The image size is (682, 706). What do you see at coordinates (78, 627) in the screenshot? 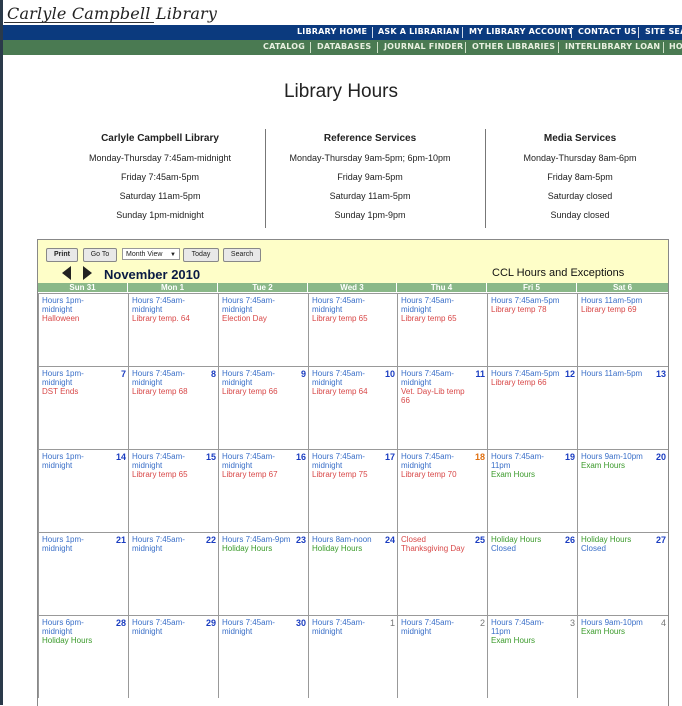
I see `calendar-event: Hours 6pm-midnight` at bounding box center [78, 627].